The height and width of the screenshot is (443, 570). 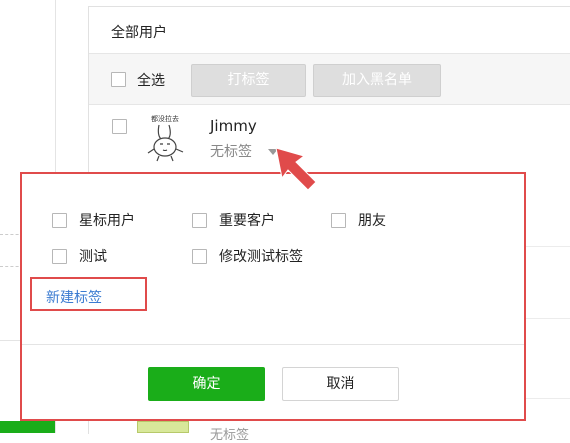 I want to click on confirm-button: 确定, so click(x=206, y=384).